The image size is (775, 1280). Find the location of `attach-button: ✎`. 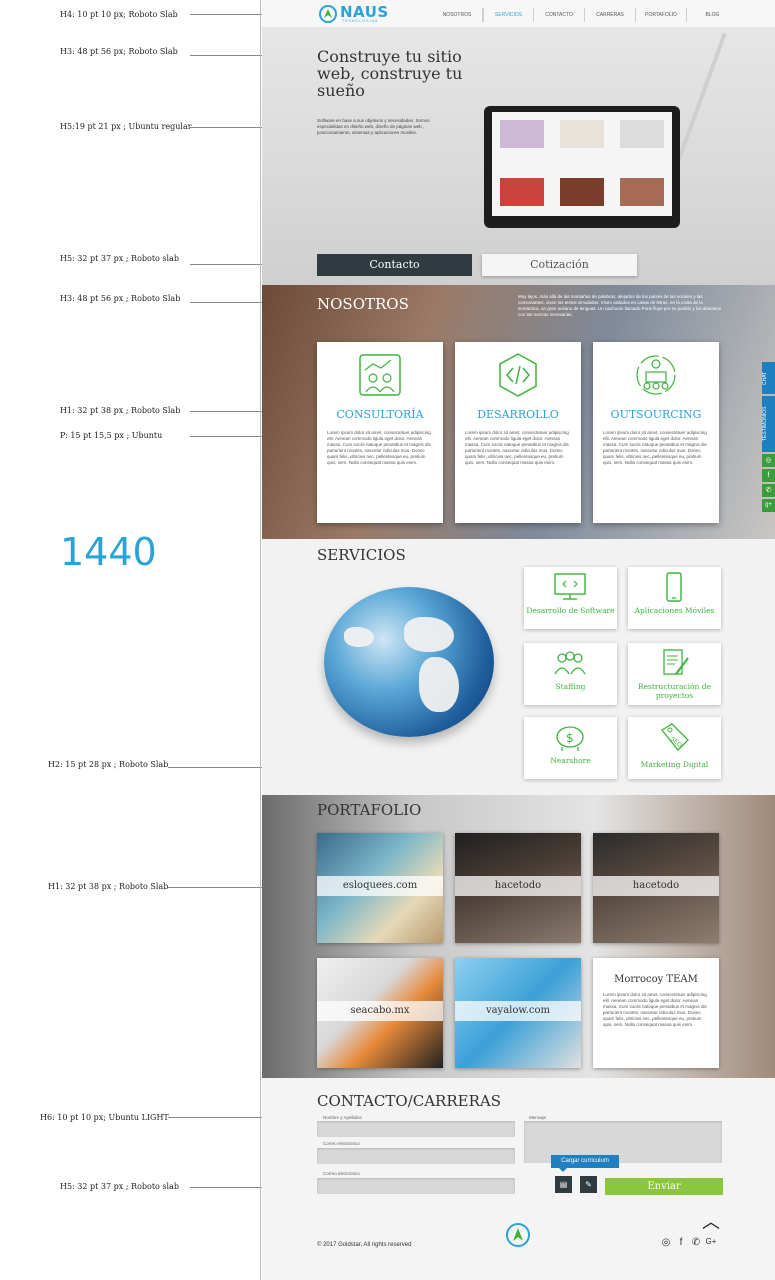

attach-button: ✎ is located at coordinates (588, 1184).